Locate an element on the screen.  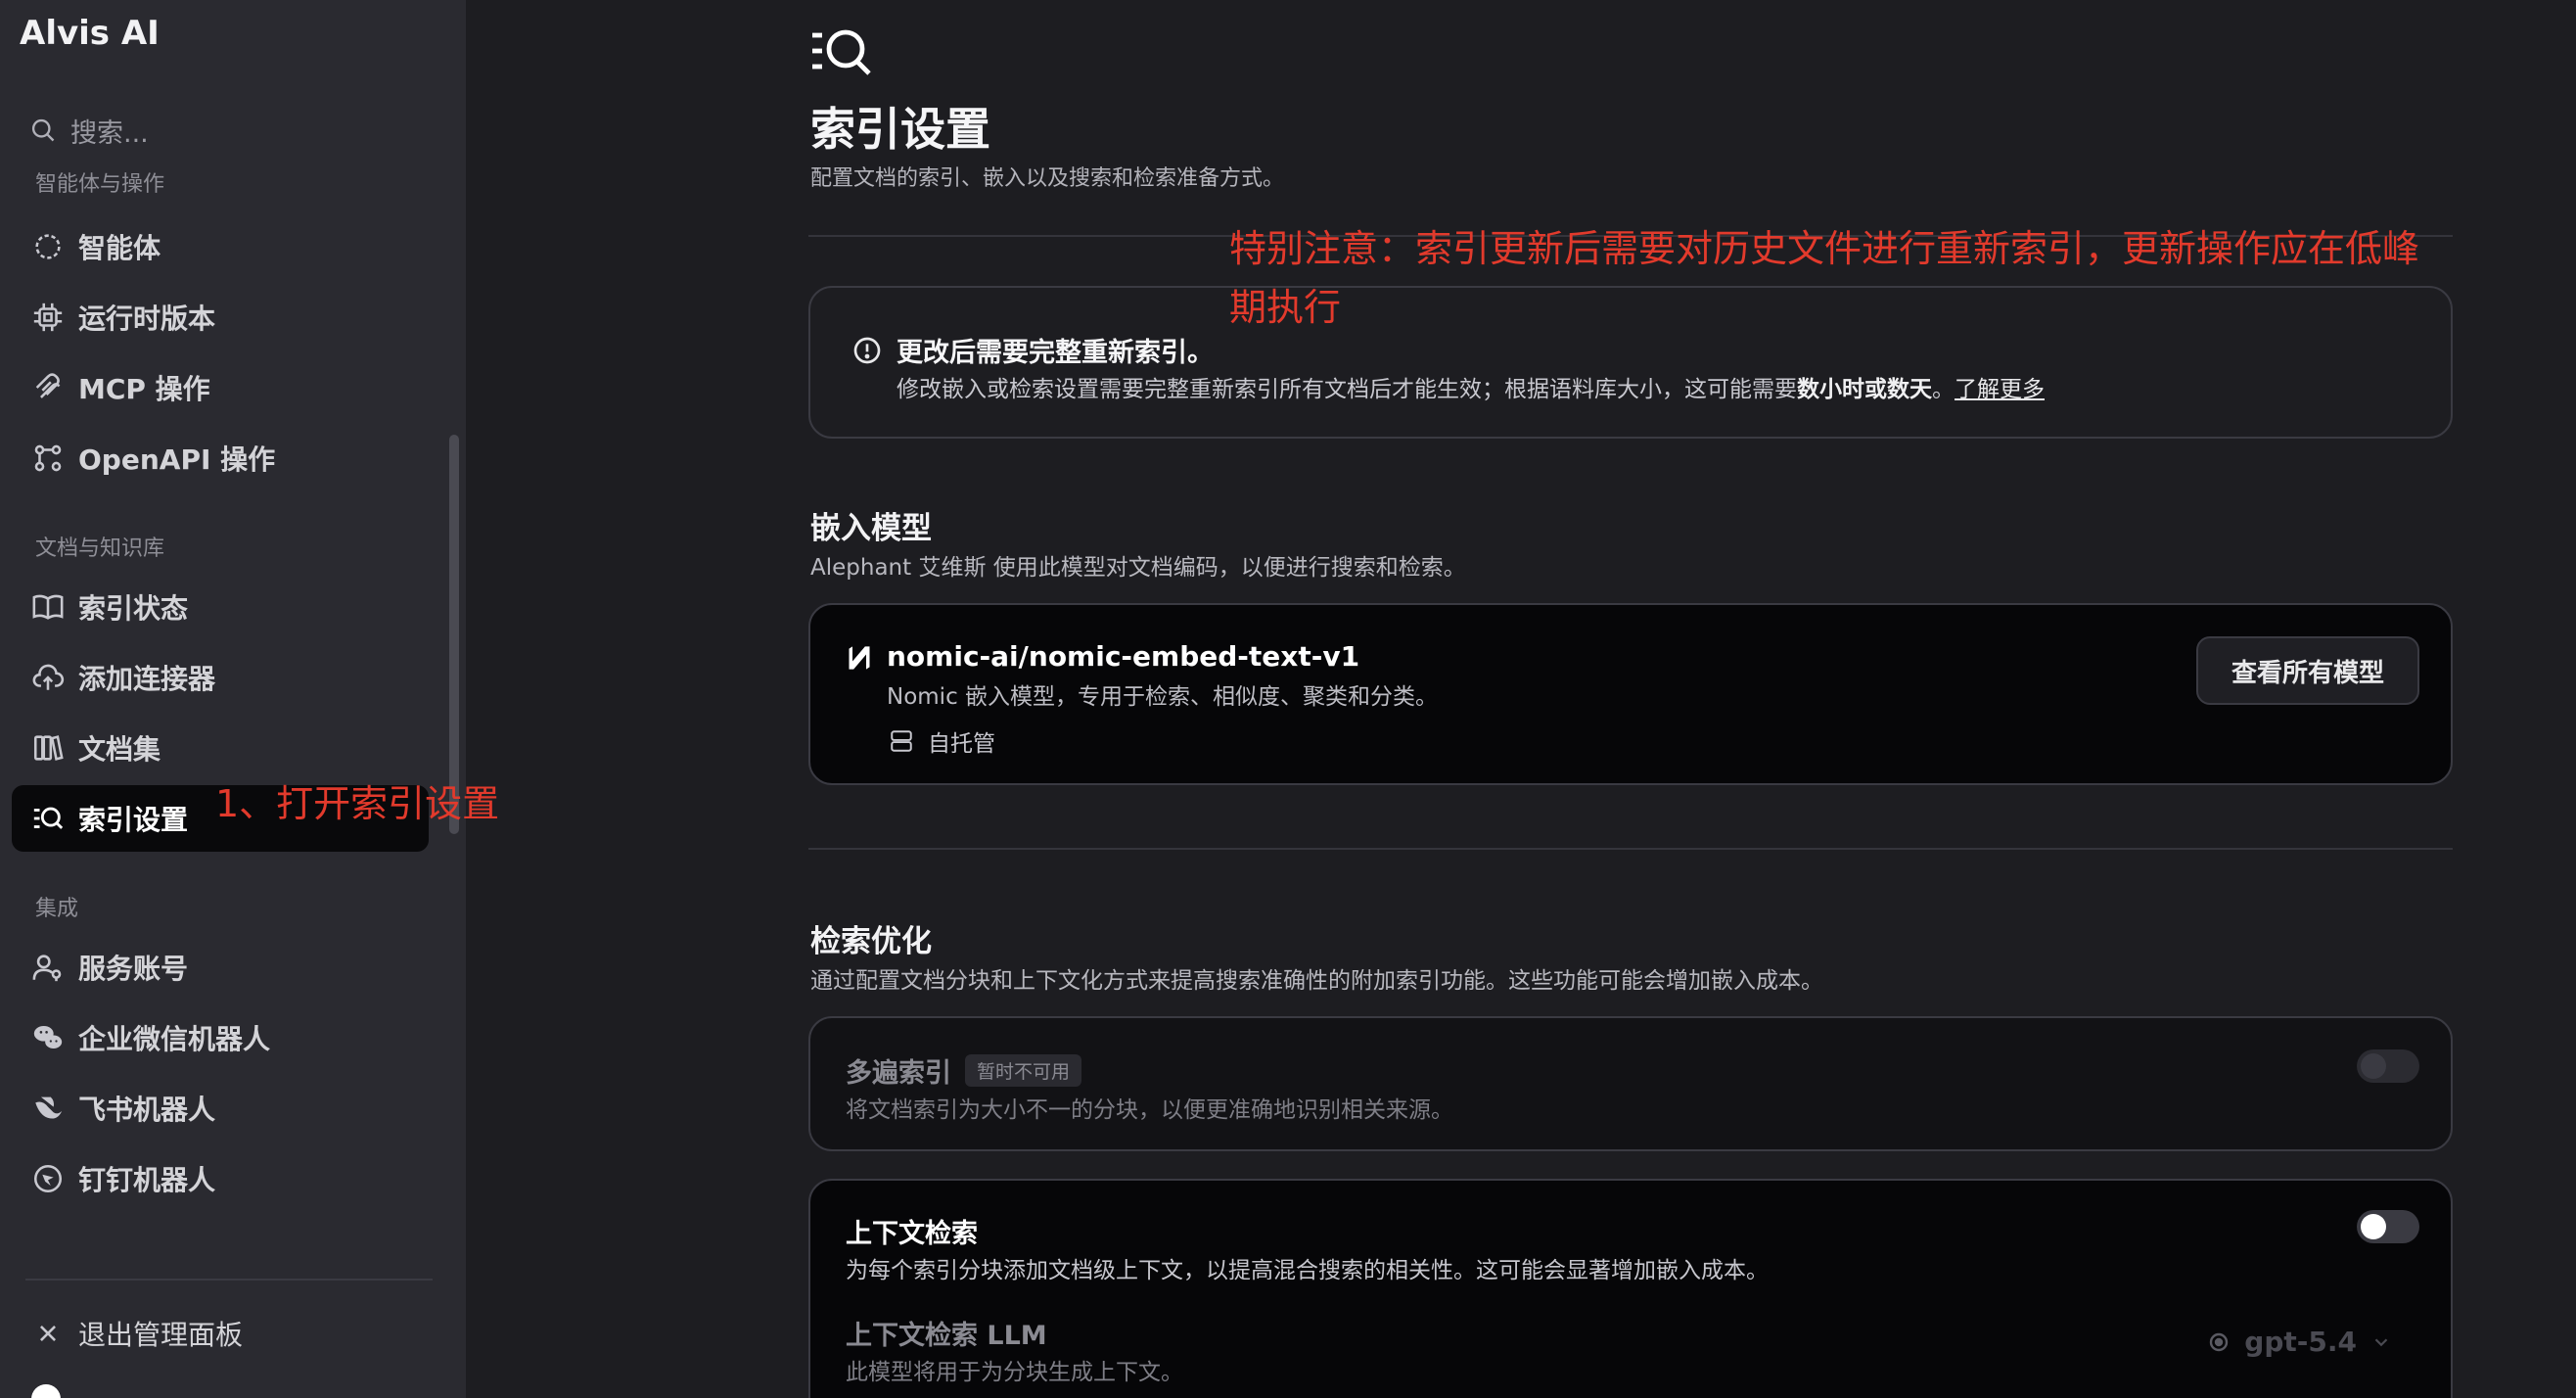
sidebar-item-label: 索引设置 is located at coordinates (134, 820).